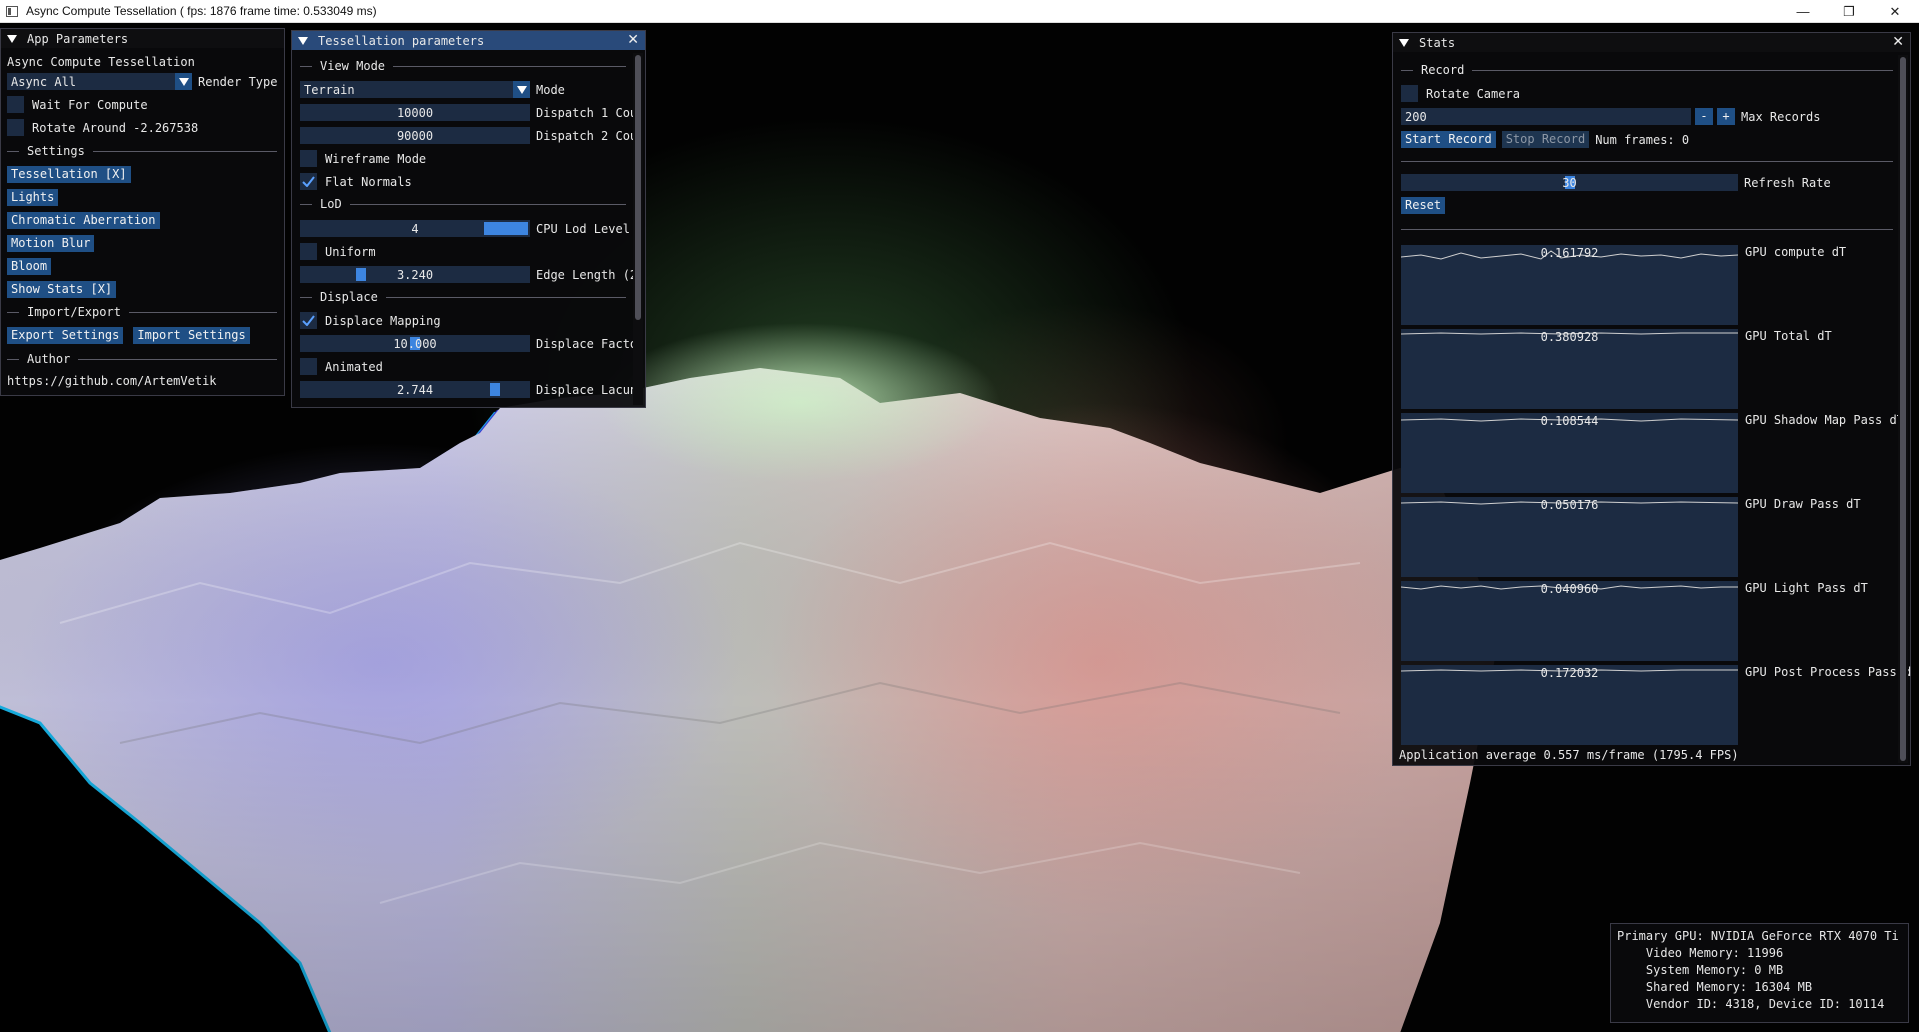 This screenshot has height=1032, width=1919. I want to click on displace-mapping-label: Displace Mapping, so click(383, 320).